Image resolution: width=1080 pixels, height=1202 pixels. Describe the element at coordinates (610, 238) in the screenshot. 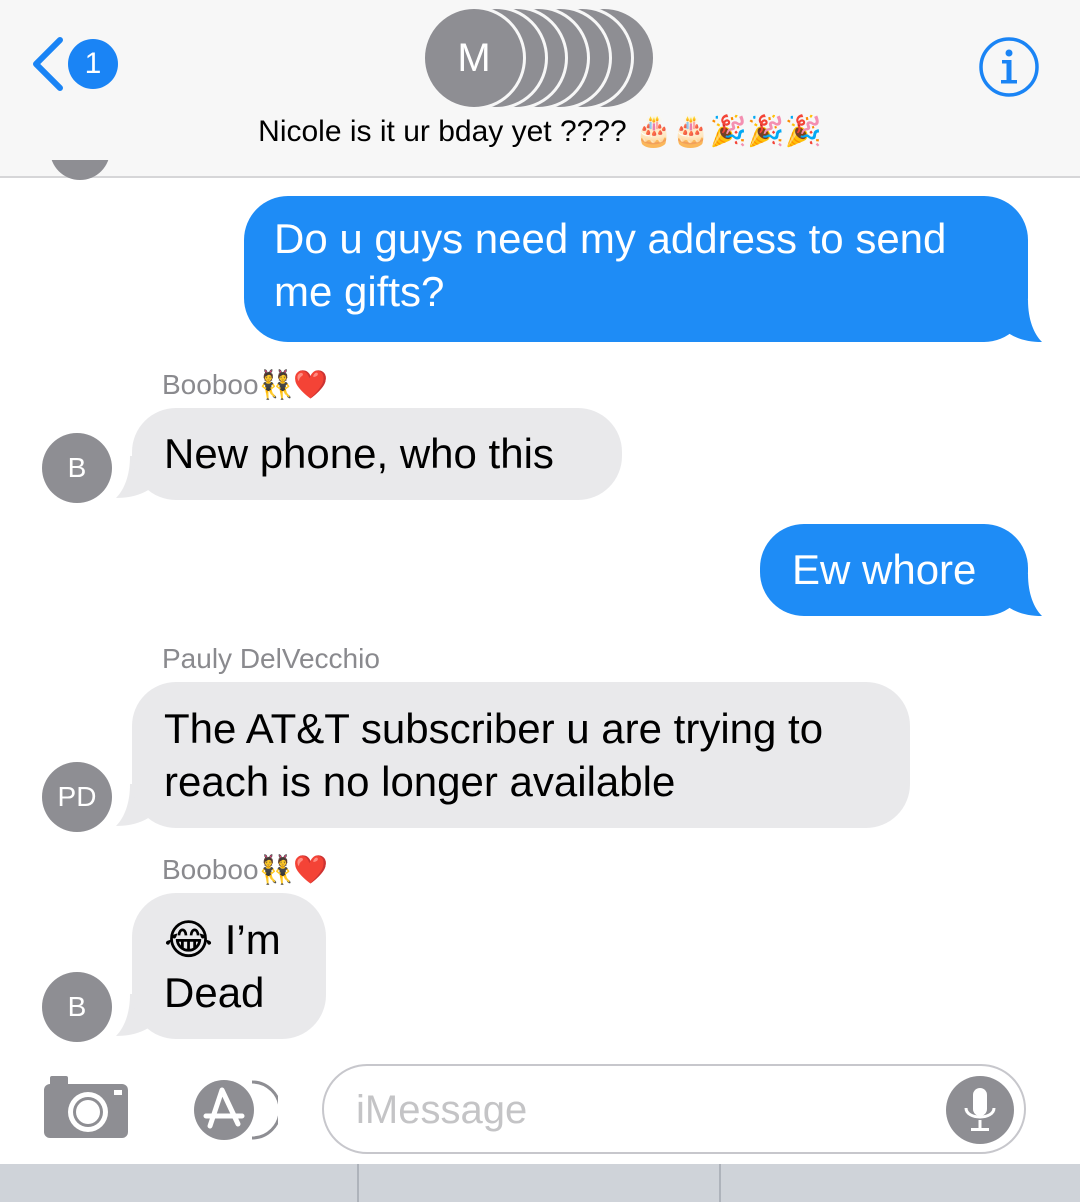

I see `message-text-line: Do u guys need my address to send` at that location.